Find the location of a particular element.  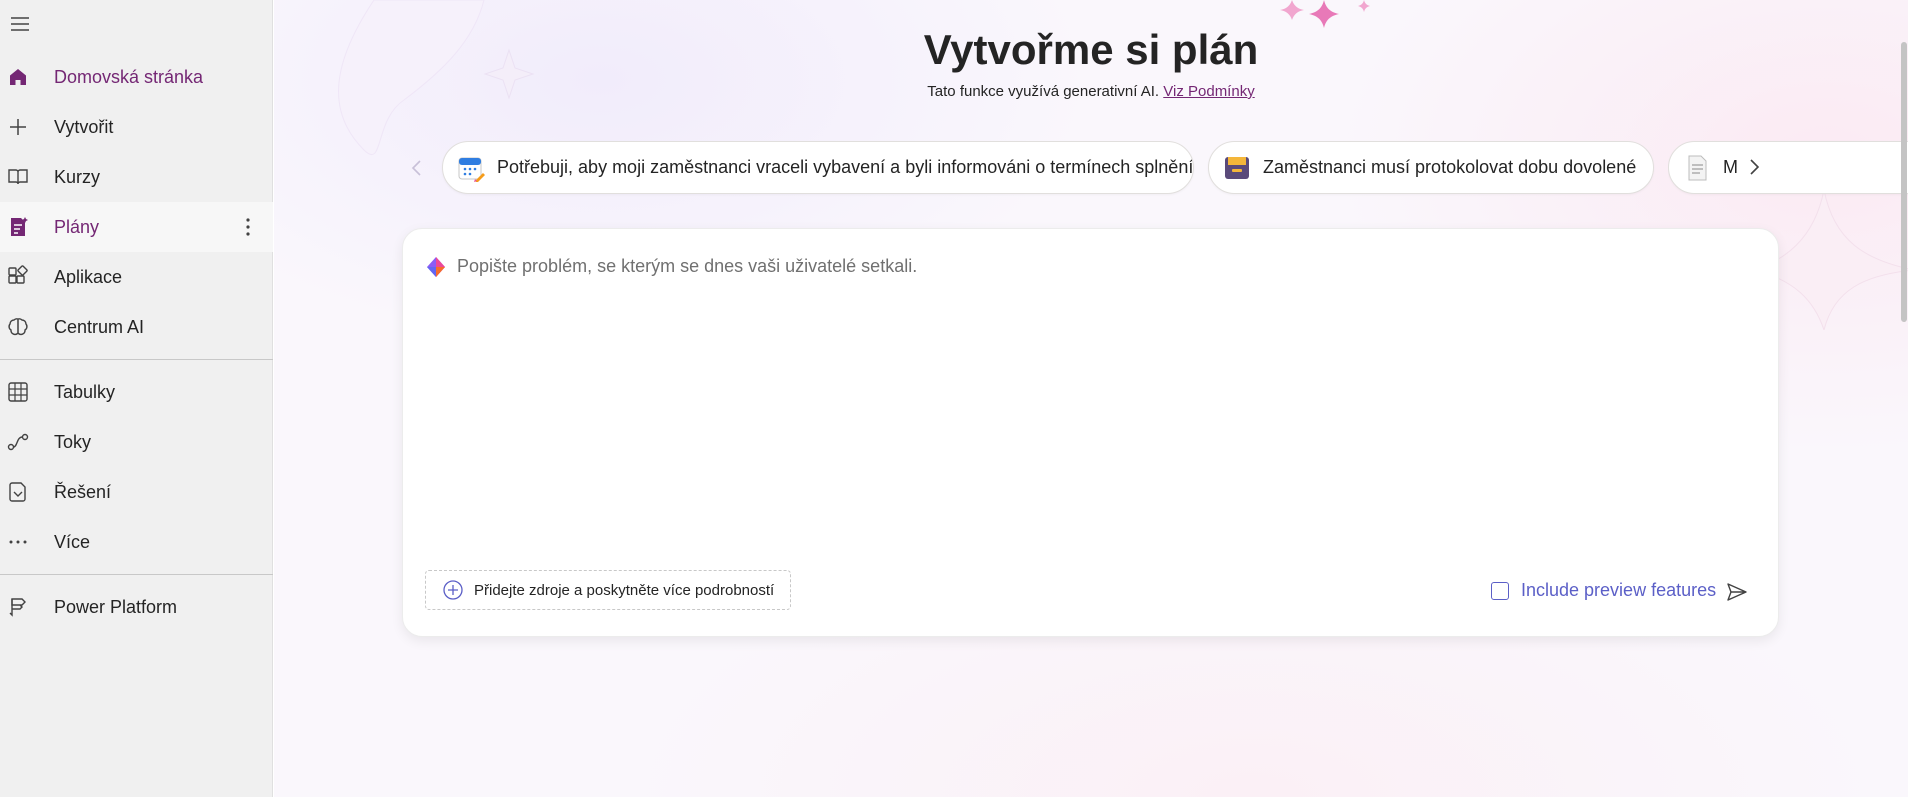

ai-brain-icon is located at coordinates (18, 327).